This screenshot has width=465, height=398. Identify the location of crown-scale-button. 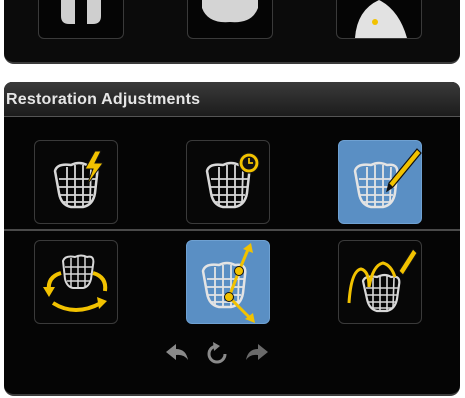
(228, 282).